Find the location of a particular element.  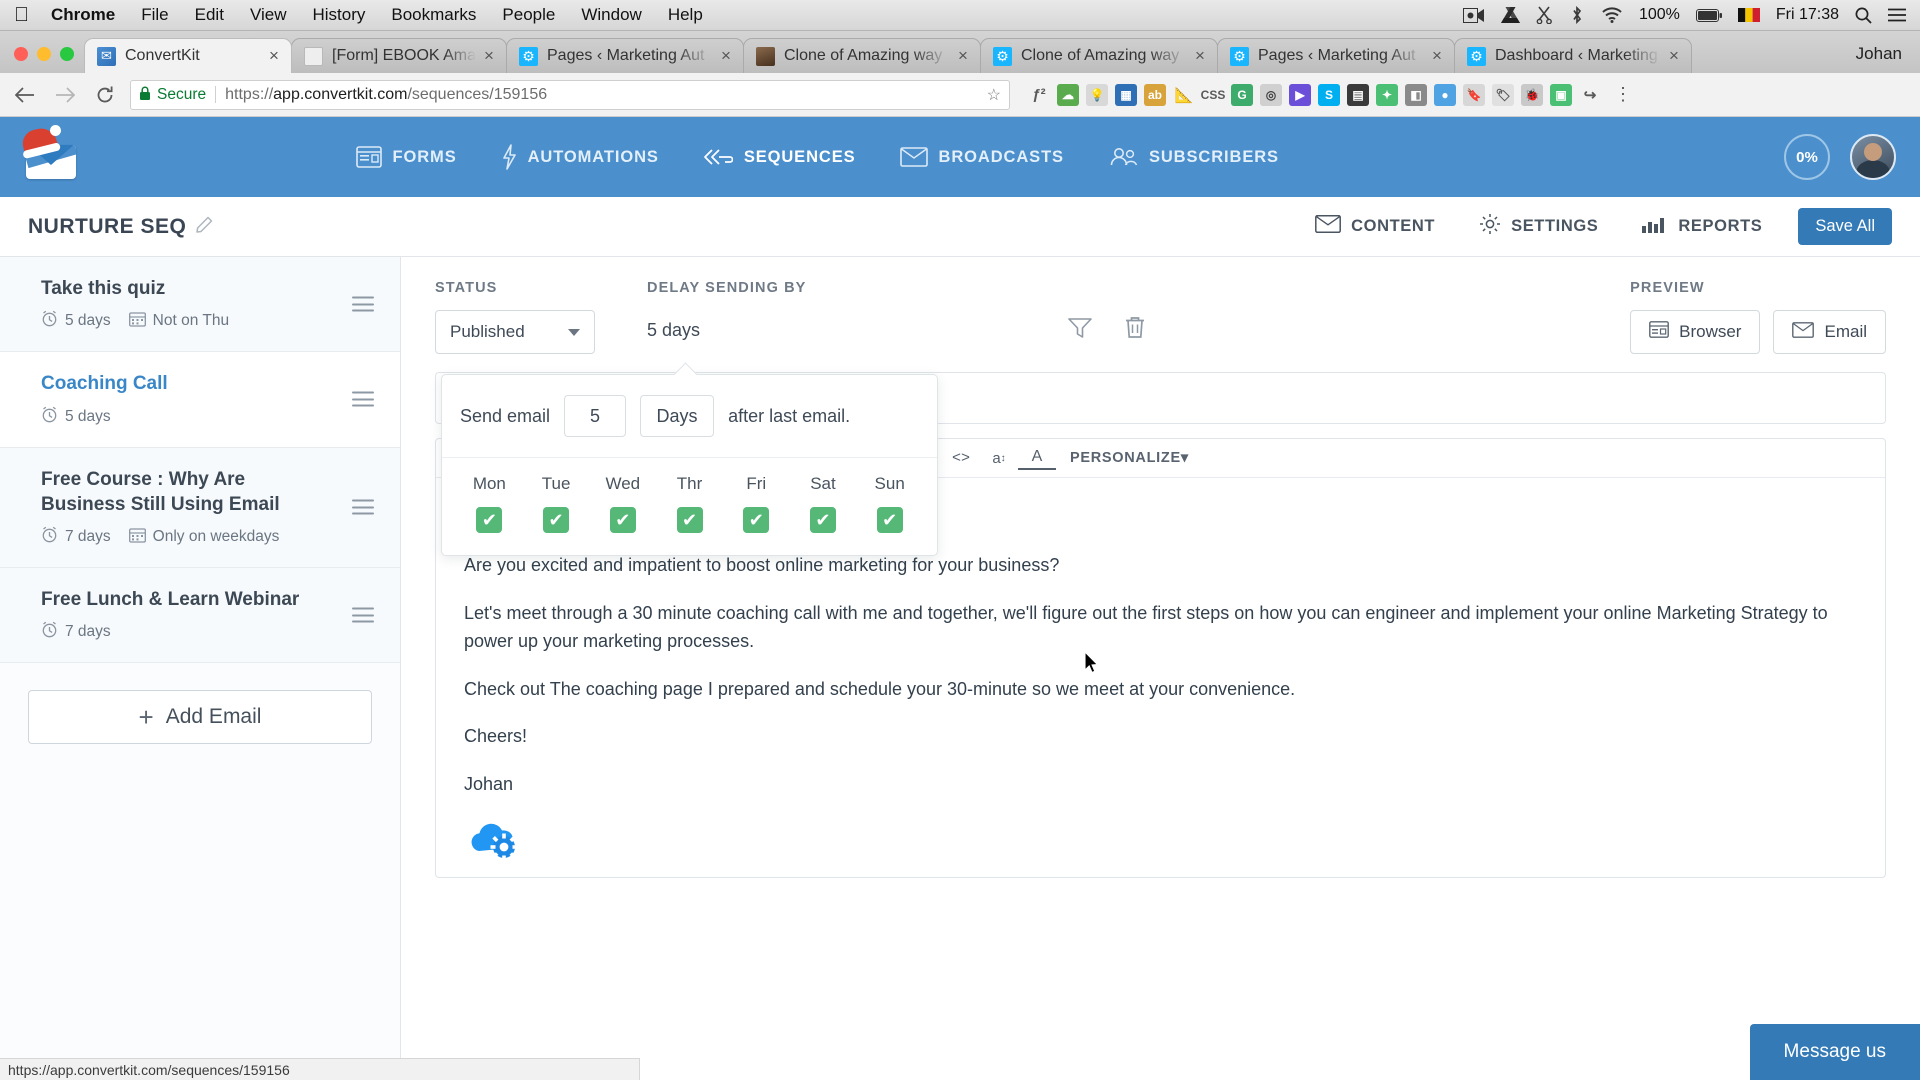

bug-icon: 🐞 is located at coordinates (1532, 94).